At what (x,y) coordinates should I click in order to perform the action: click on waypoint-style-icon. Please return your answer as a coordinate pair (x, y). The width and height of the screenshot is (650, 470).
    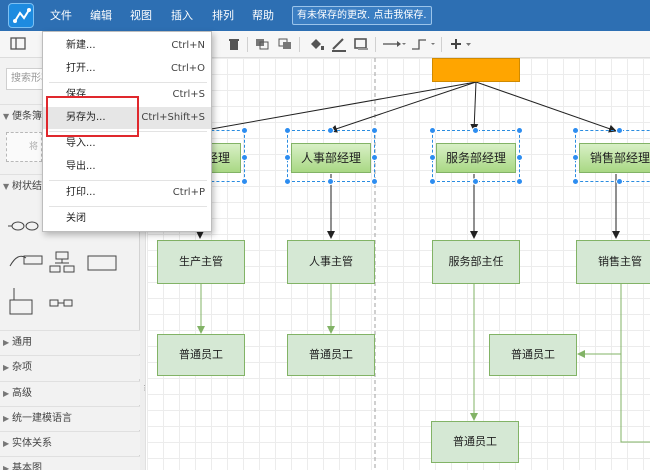
    Looking at the image, I should click on (423, 44).